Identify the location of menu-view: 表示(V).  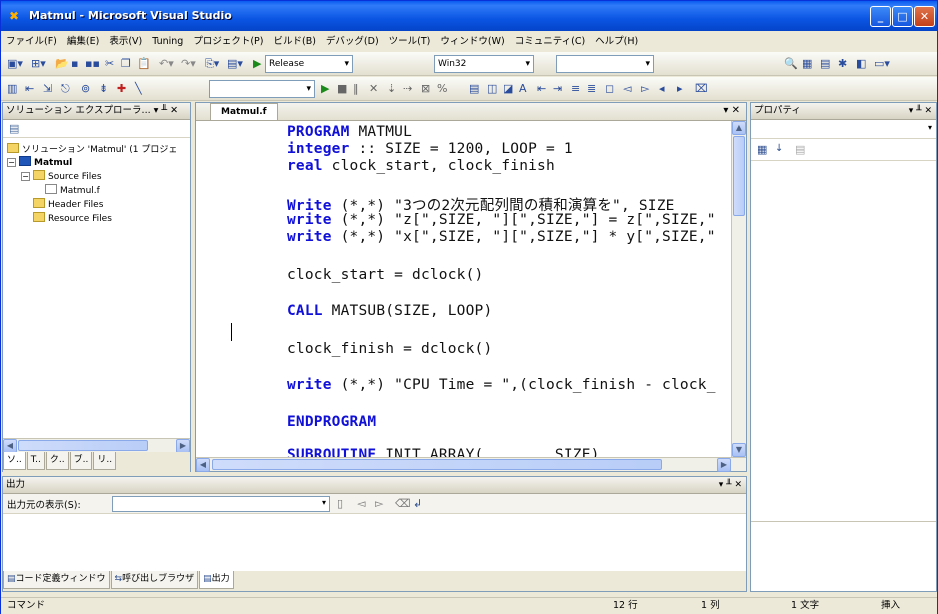
(125, 41).